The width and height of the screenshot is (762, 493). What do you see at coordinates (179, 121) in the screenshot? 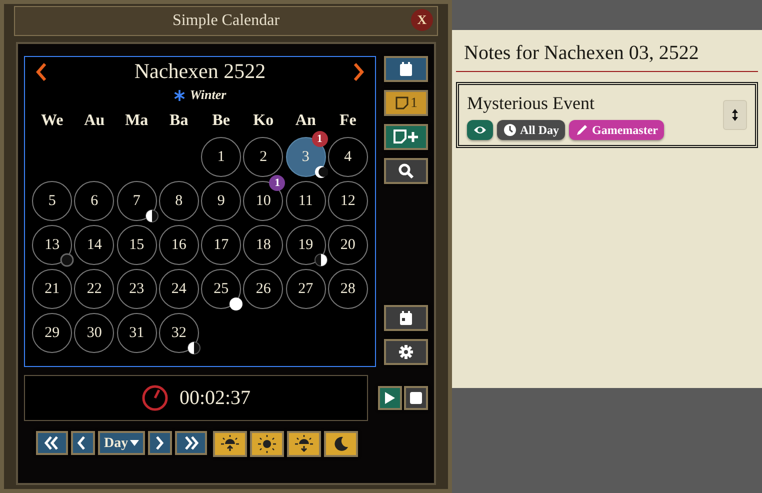
I see `weekday-label: Ba` at bounding box center [179, 121].